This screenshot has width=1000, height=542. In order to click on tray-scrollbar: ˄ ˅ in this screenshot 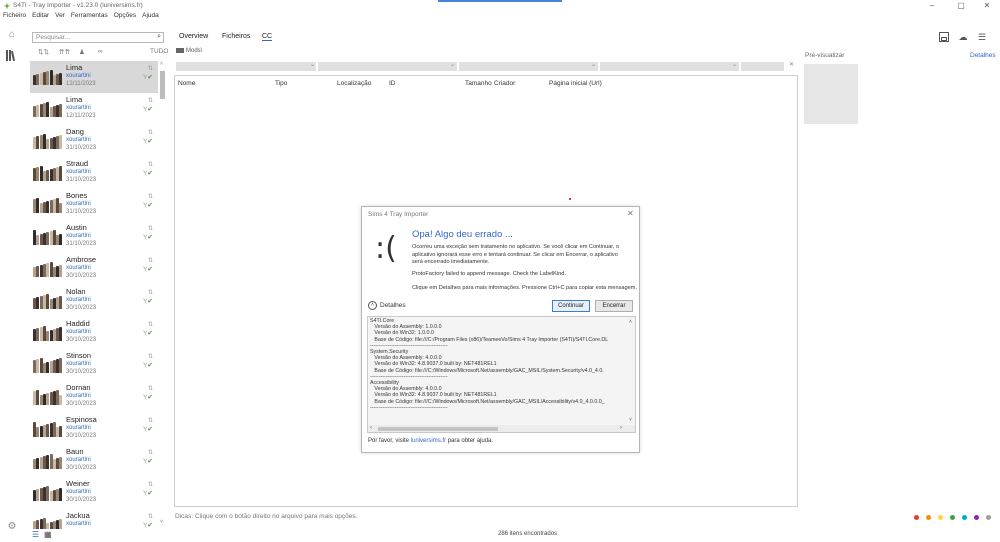, I will do `click(162, 295)`.